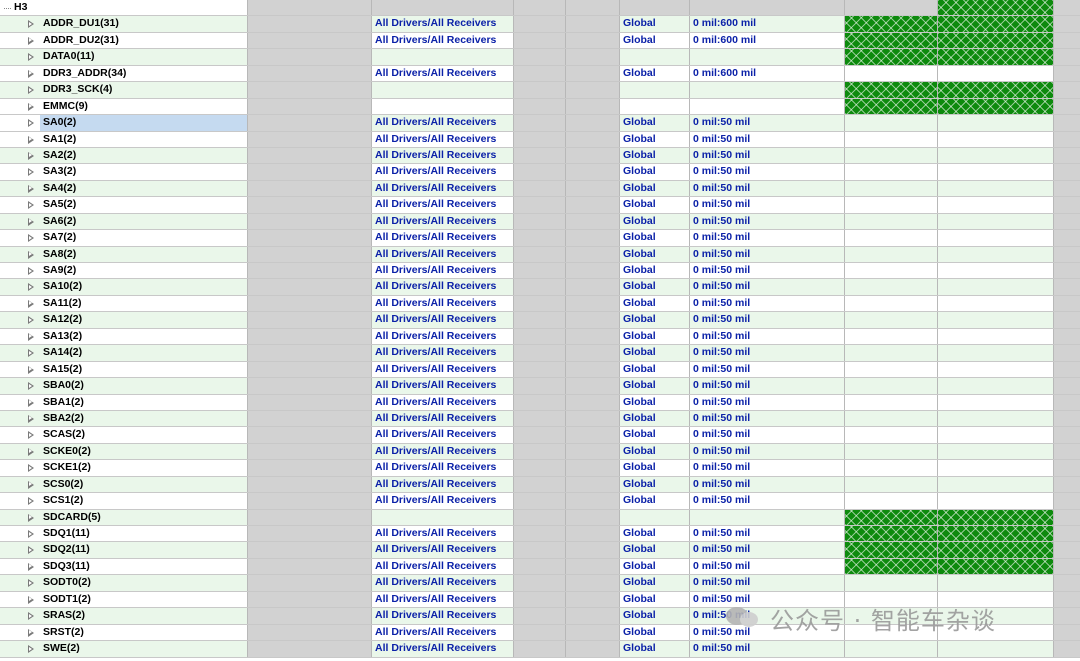 This screenshot has width=1080, height=661. Describe the element at coordinates (540, 57) in the screenshot. I see `net-row: DATA0(11)` at that location.